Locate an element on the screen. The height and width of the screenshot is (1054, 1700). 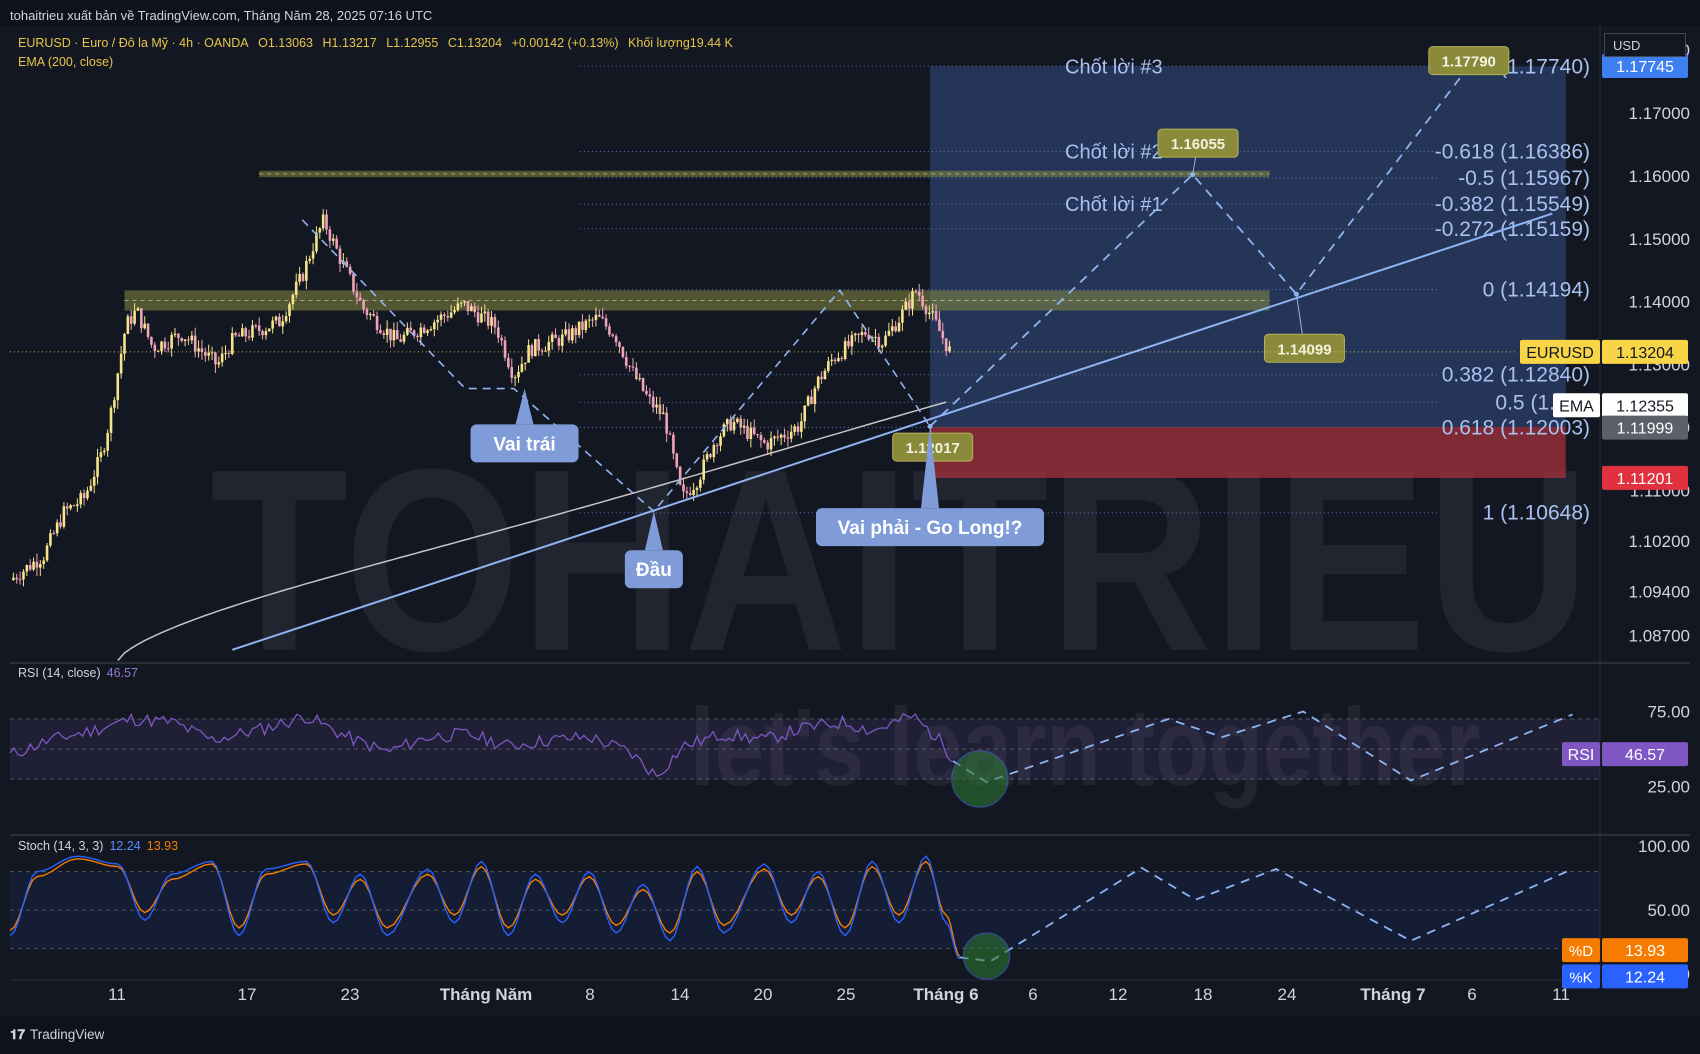
price-axis-tick: 1.17000 is located at coordinates (1659, 113).